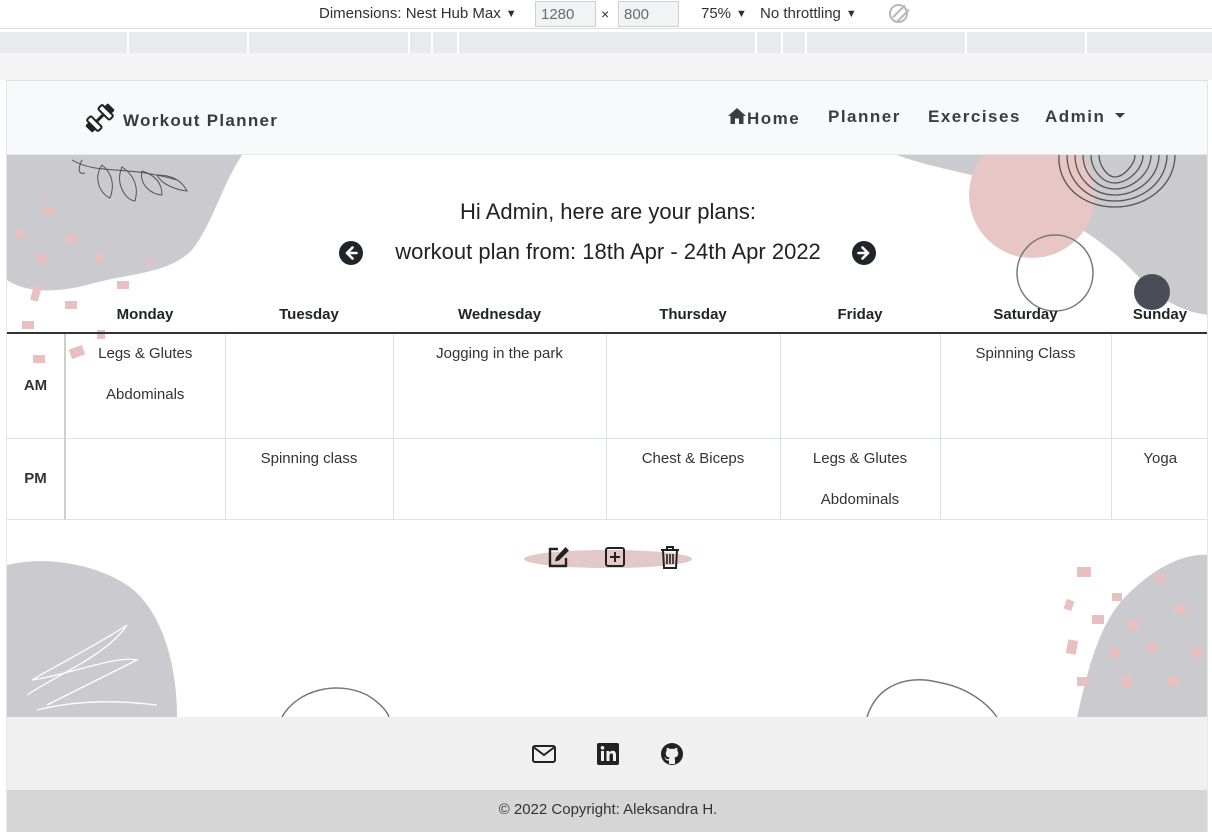 The width and height of the screenshot is (1212, 838). What do you see at coordinates (864, 253) in the screenshot?
I see `arrow-right-circle-icon` at bounding box center [864, 253].